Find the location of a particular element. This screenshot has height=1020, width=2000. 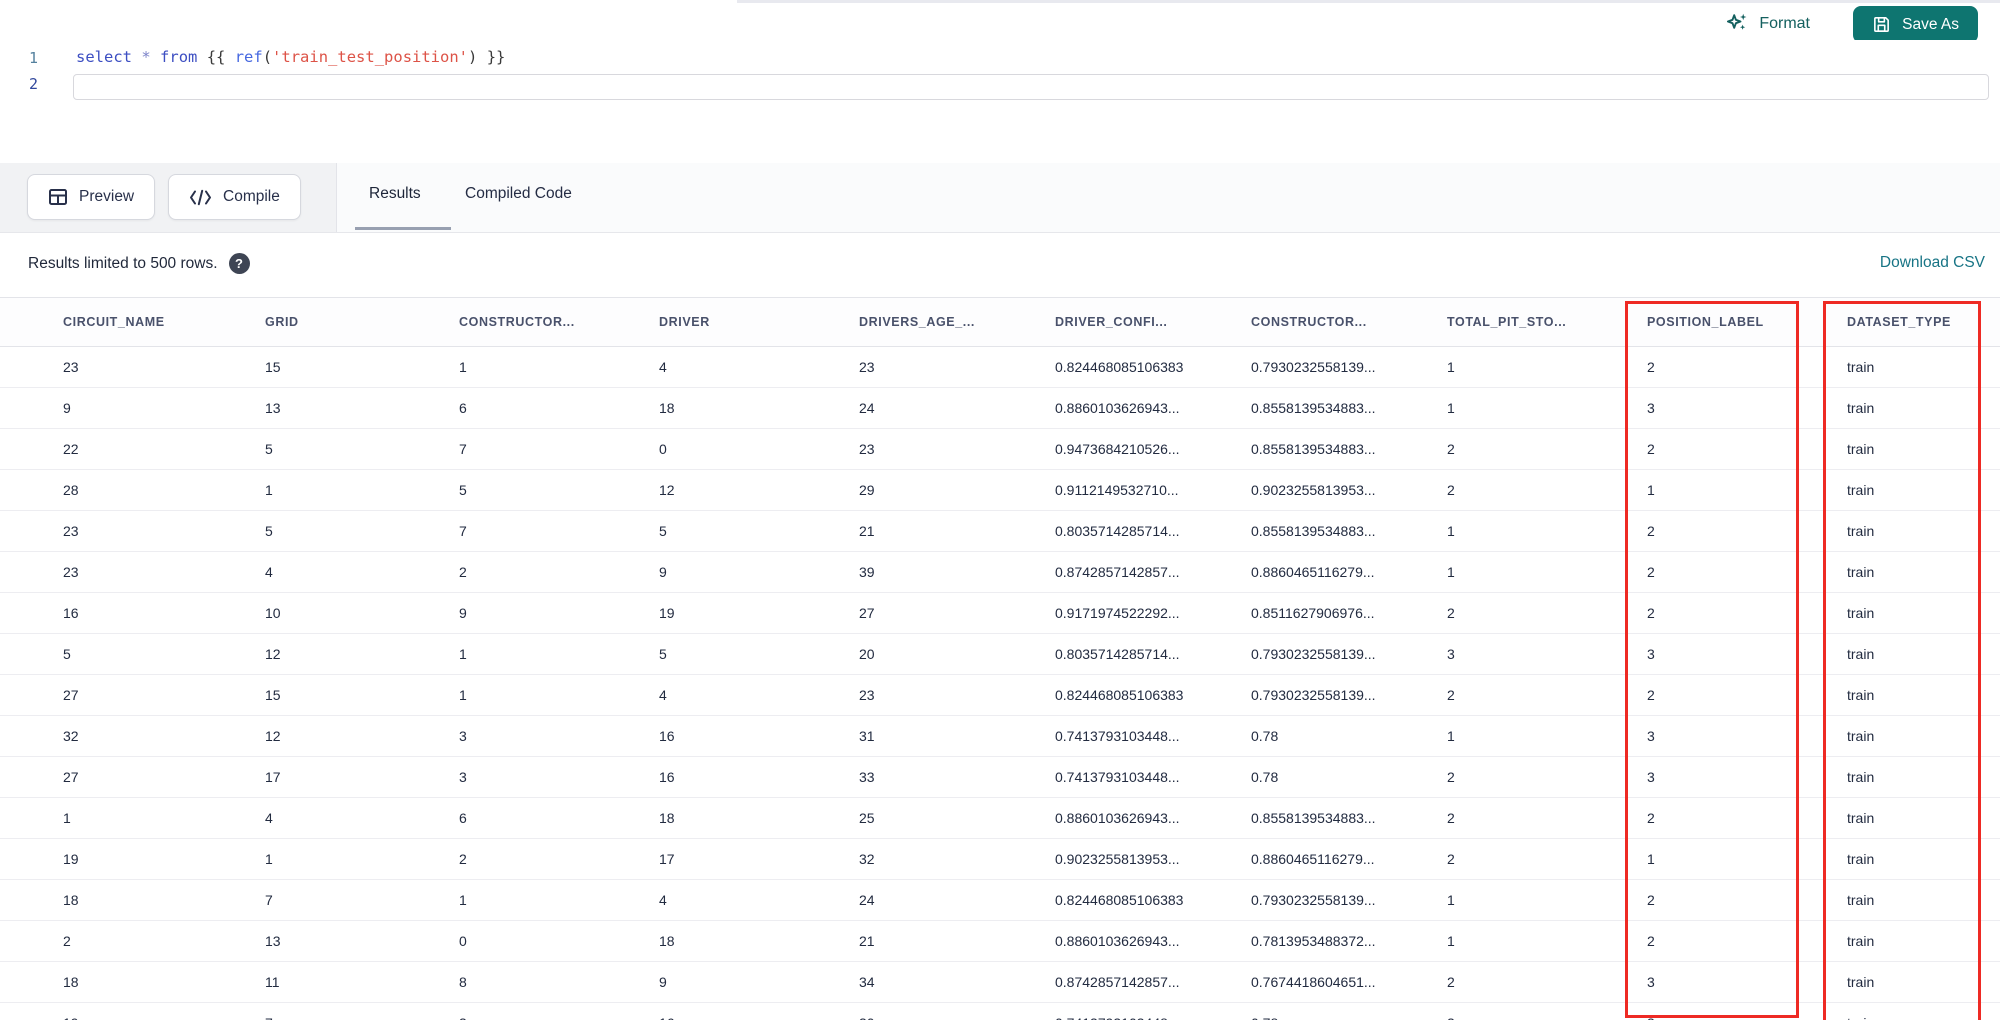

table-cell: 8 is located at coordinates (463, 982).